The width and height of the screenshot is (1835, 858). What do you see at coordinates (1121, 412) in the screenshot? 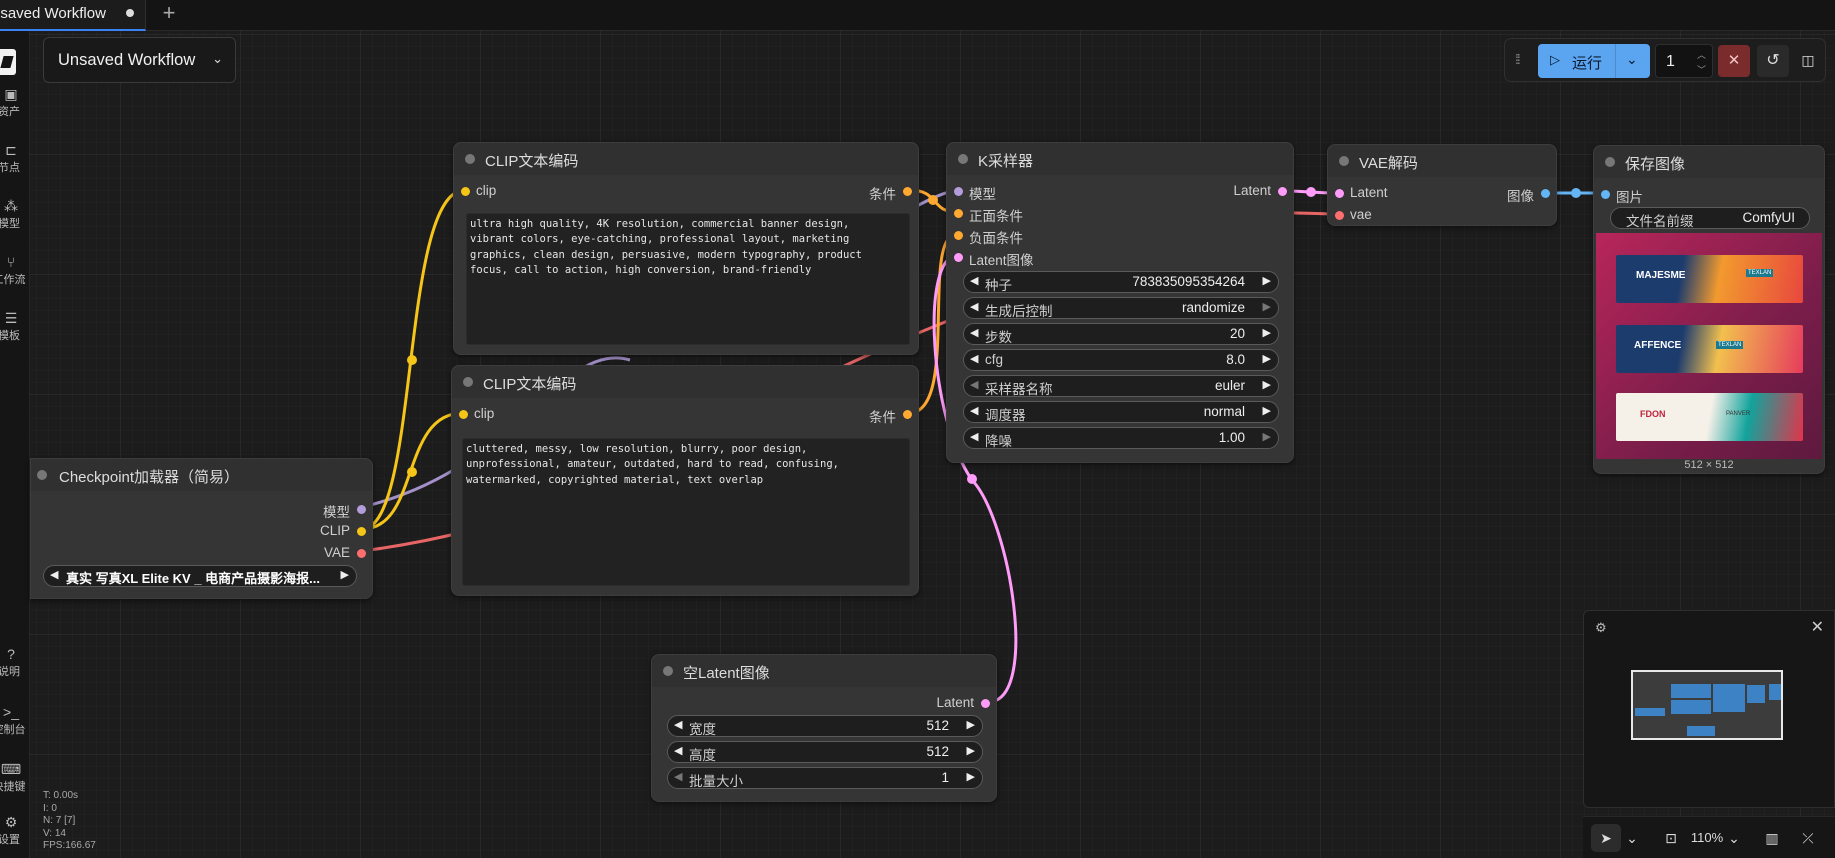
I see `scheduler-widget: ◀ 调度器 normal ▶` at bounding box center [1121, 412].